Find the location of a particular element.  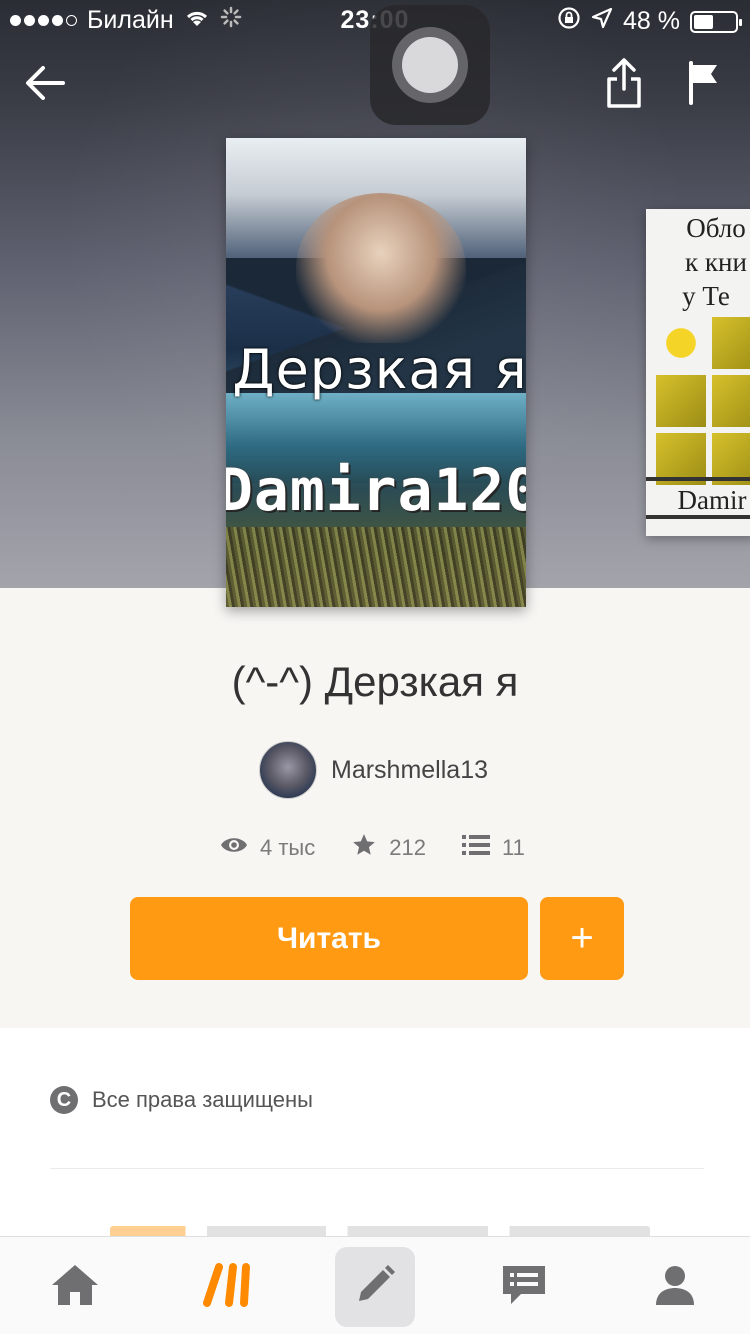

profile-icon is located at coordinates (675, 1287).